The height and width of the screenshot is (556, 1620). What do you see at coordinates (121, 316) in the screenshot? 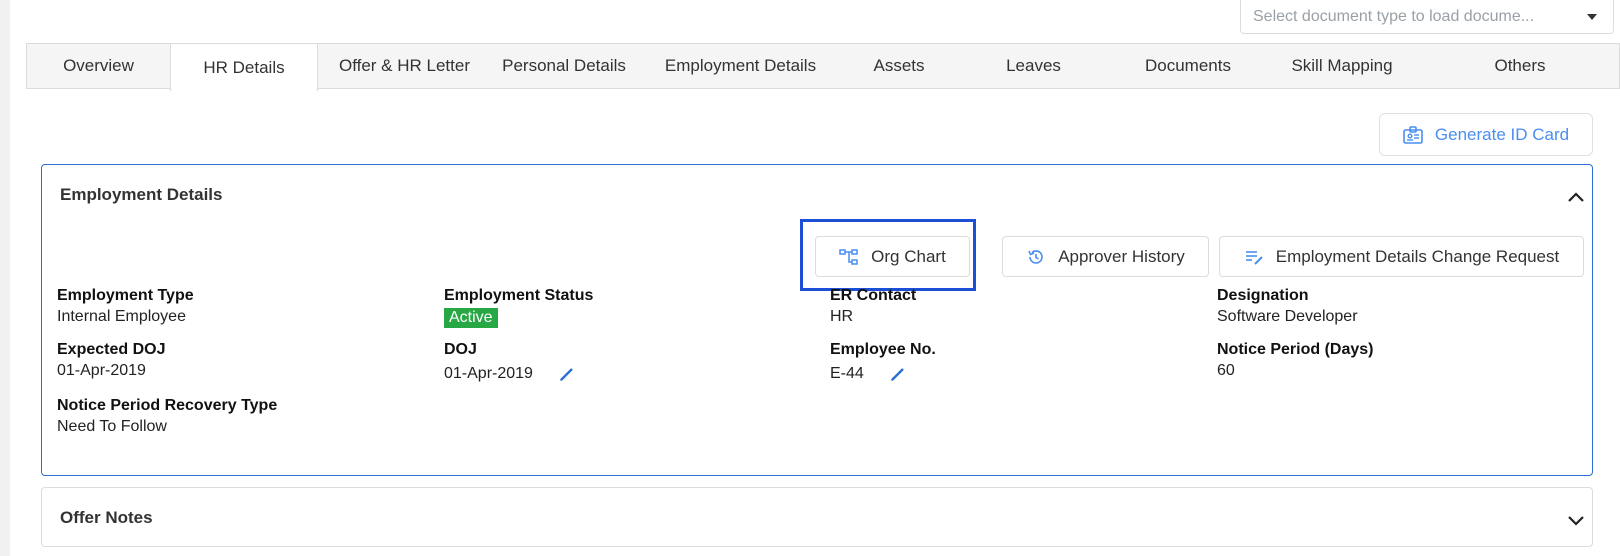
I see `employment-type-value: Internal Employee` at bounding box center [121, 316].